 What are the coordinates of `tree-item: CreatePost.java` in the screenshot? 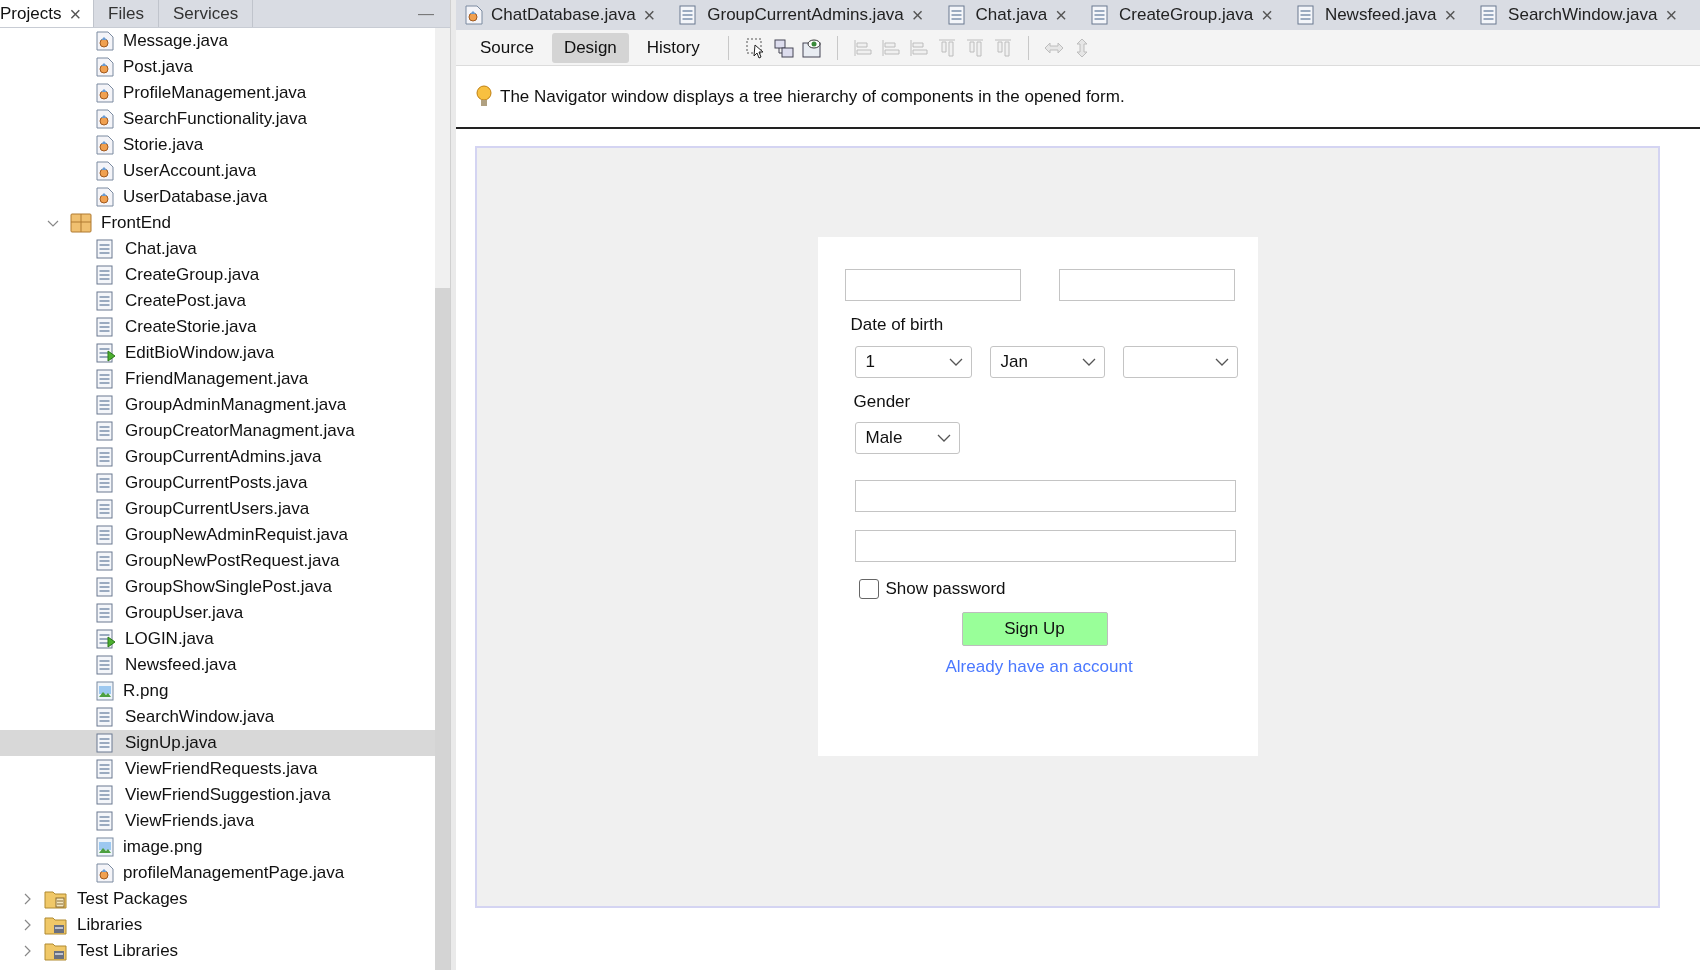 It's located at (217, 301).